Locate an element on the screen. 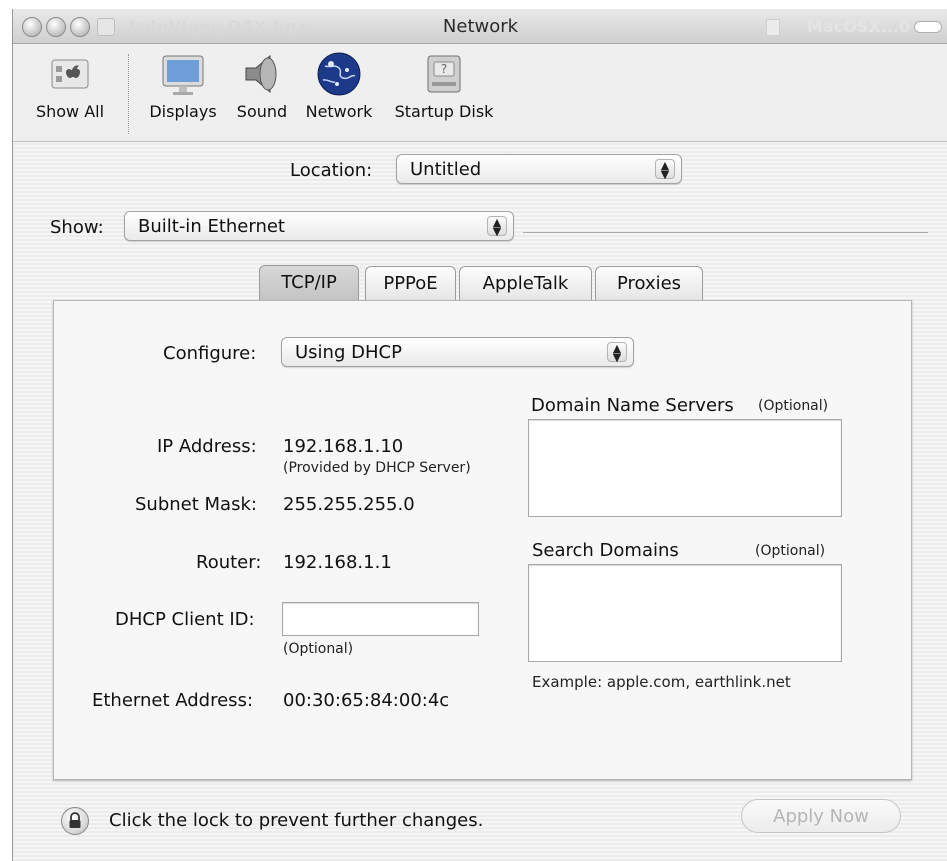 The width and height of the screenshot is (947, 861). search-domains-optional: (Optional) is located at coordinates (790, 551).